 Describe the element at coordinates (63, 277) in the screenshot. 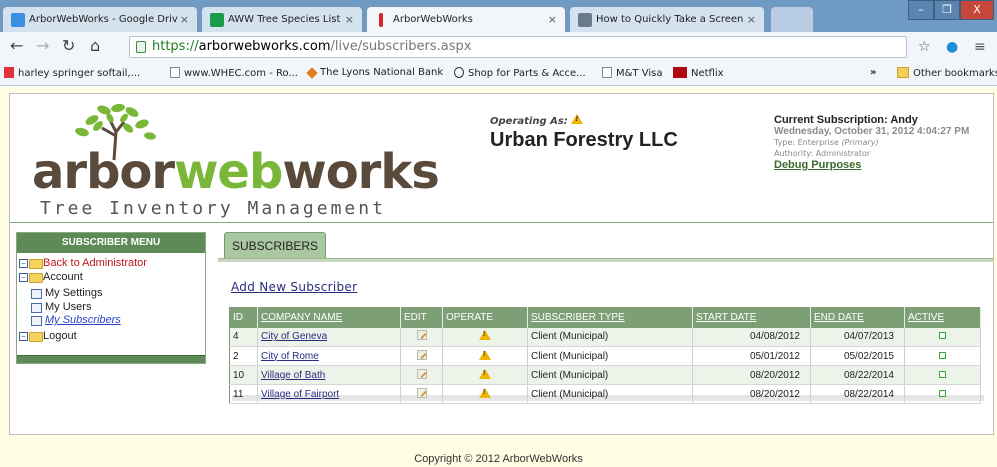

I see `menu-item-label: Account` at that location.